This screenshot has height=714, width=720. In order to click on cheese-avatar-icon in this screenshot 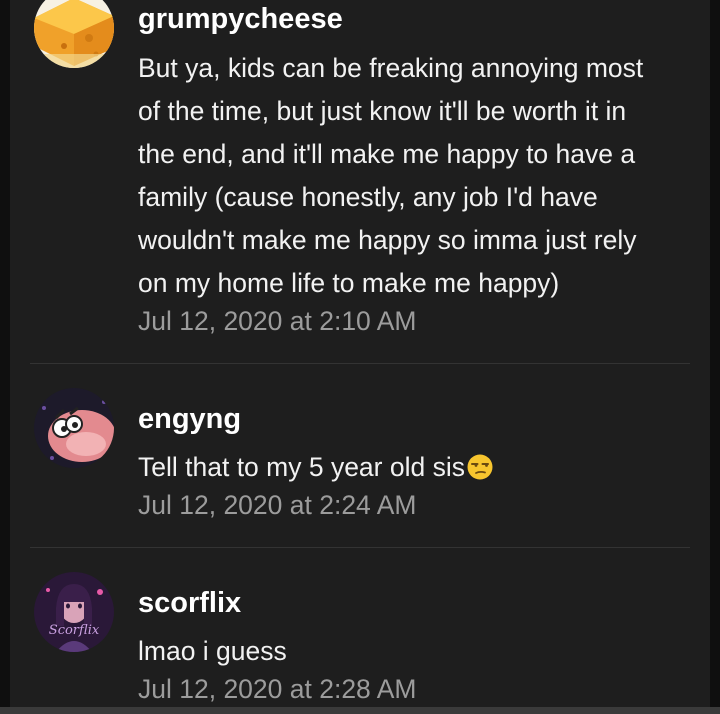, I will do `click(74, 34)`.